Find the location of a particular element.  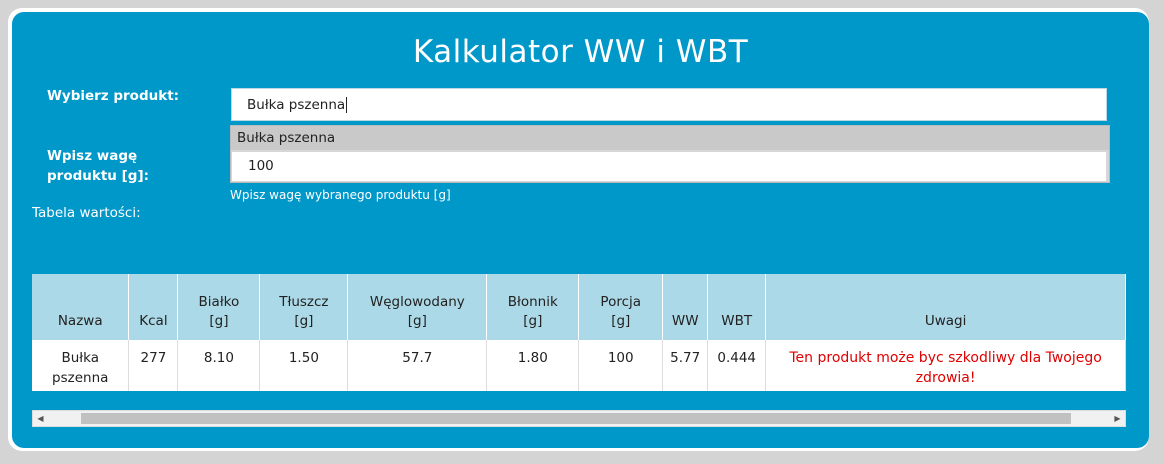

header-weglowodany: Węglowodany [g] is located at coordinates (417, 307).